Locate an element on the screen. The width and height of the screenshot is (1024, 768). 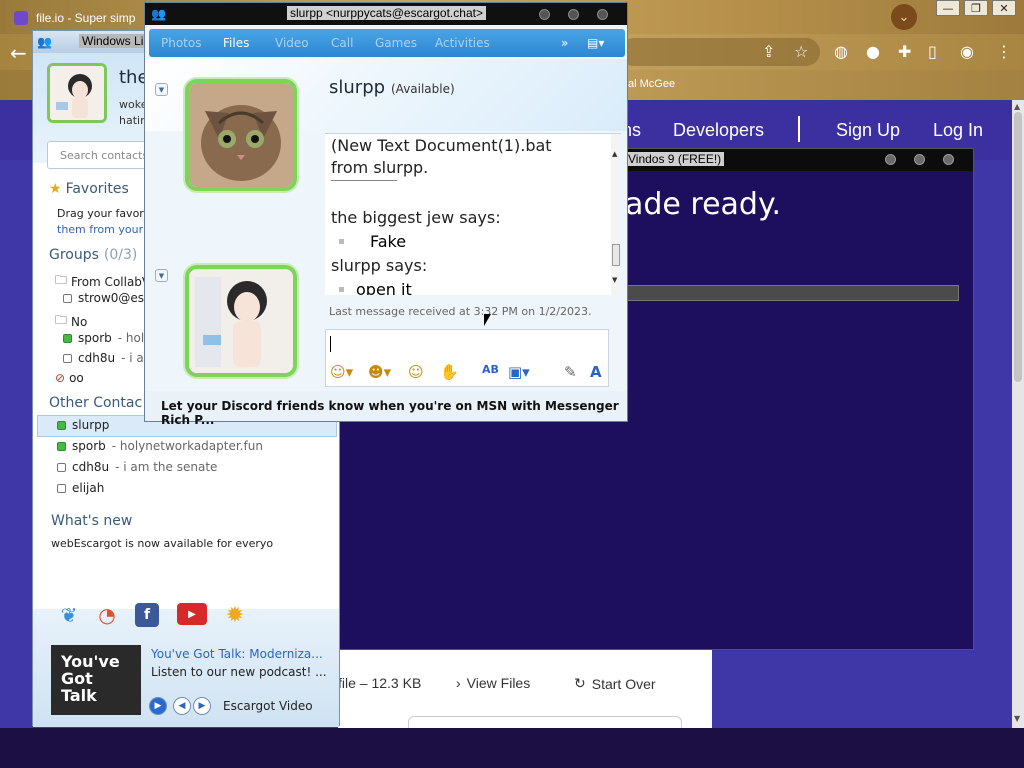
file-io-favicon-icon is located at coordinates (21, 18).